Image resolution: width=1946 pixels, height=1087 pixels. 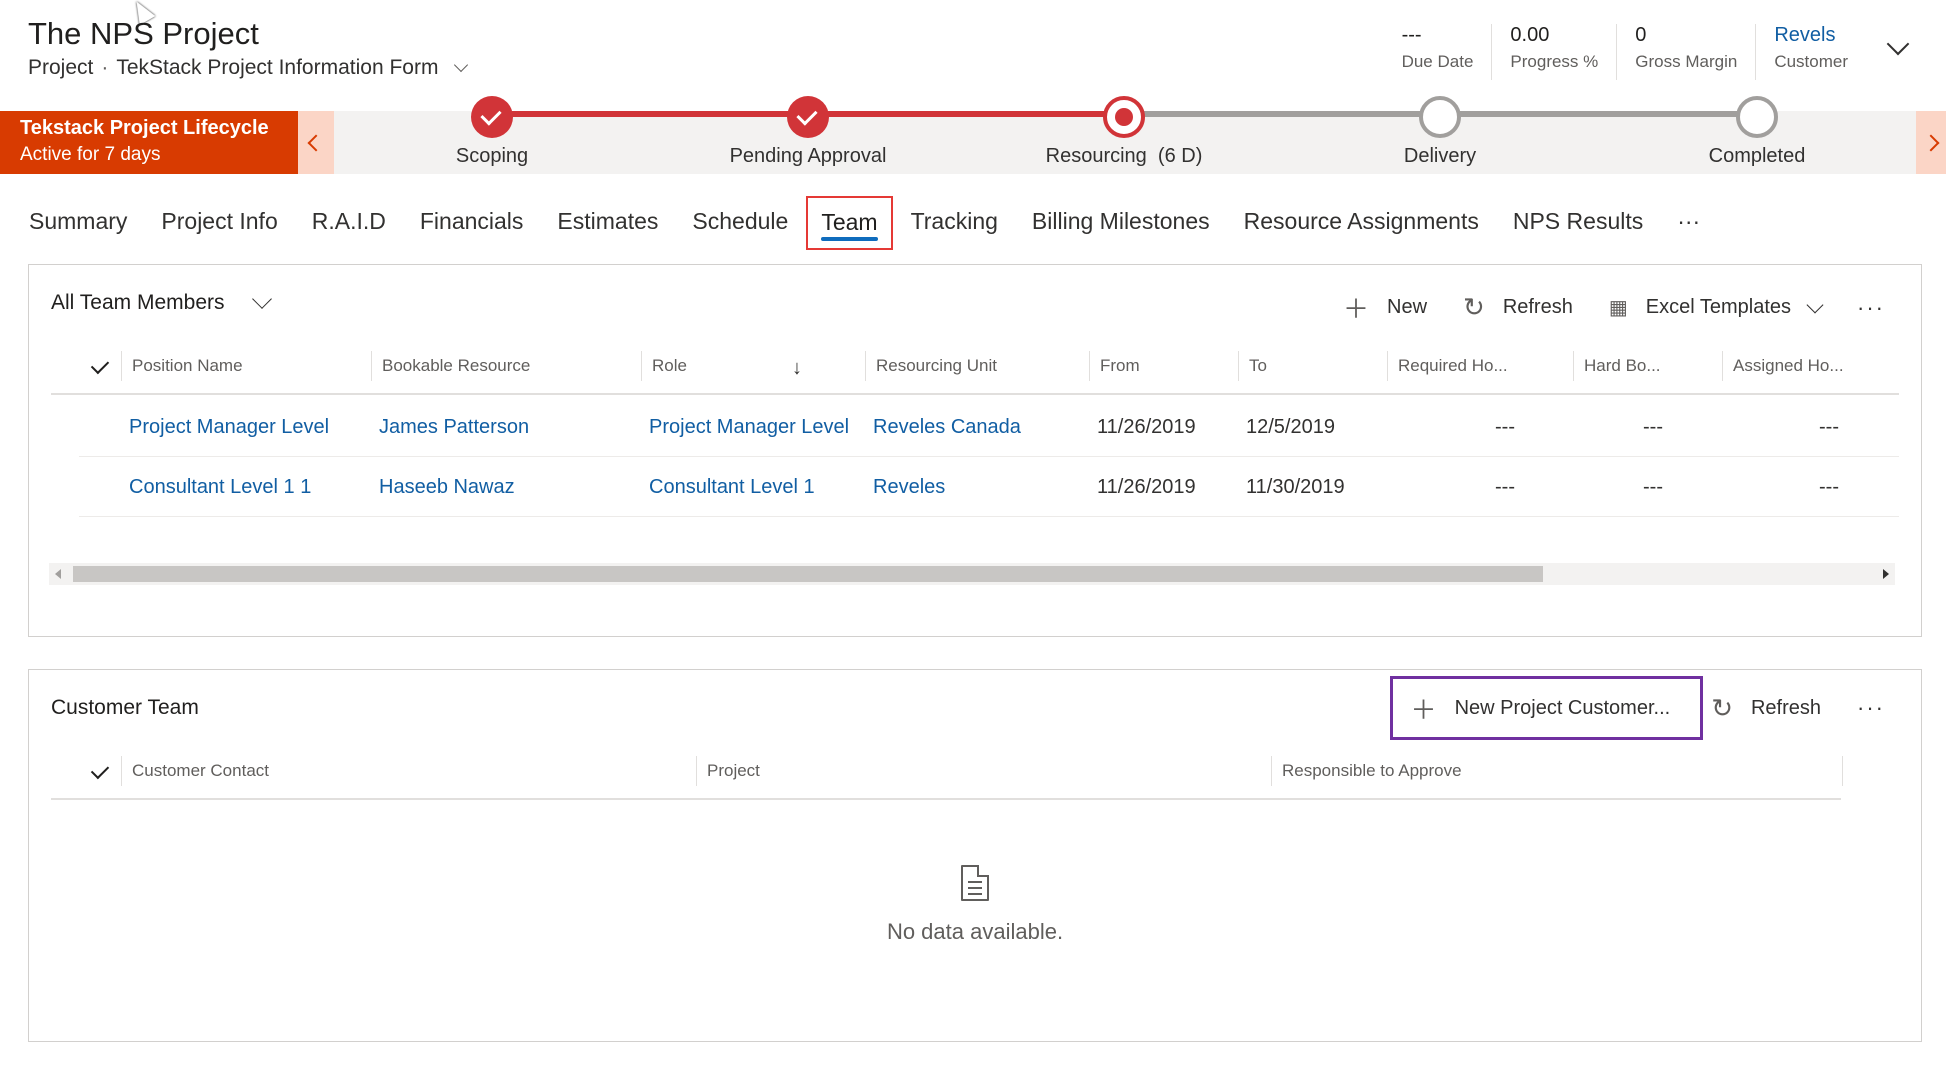 I want to click on view-selector: All Team Members, so click(x=161, y=302).